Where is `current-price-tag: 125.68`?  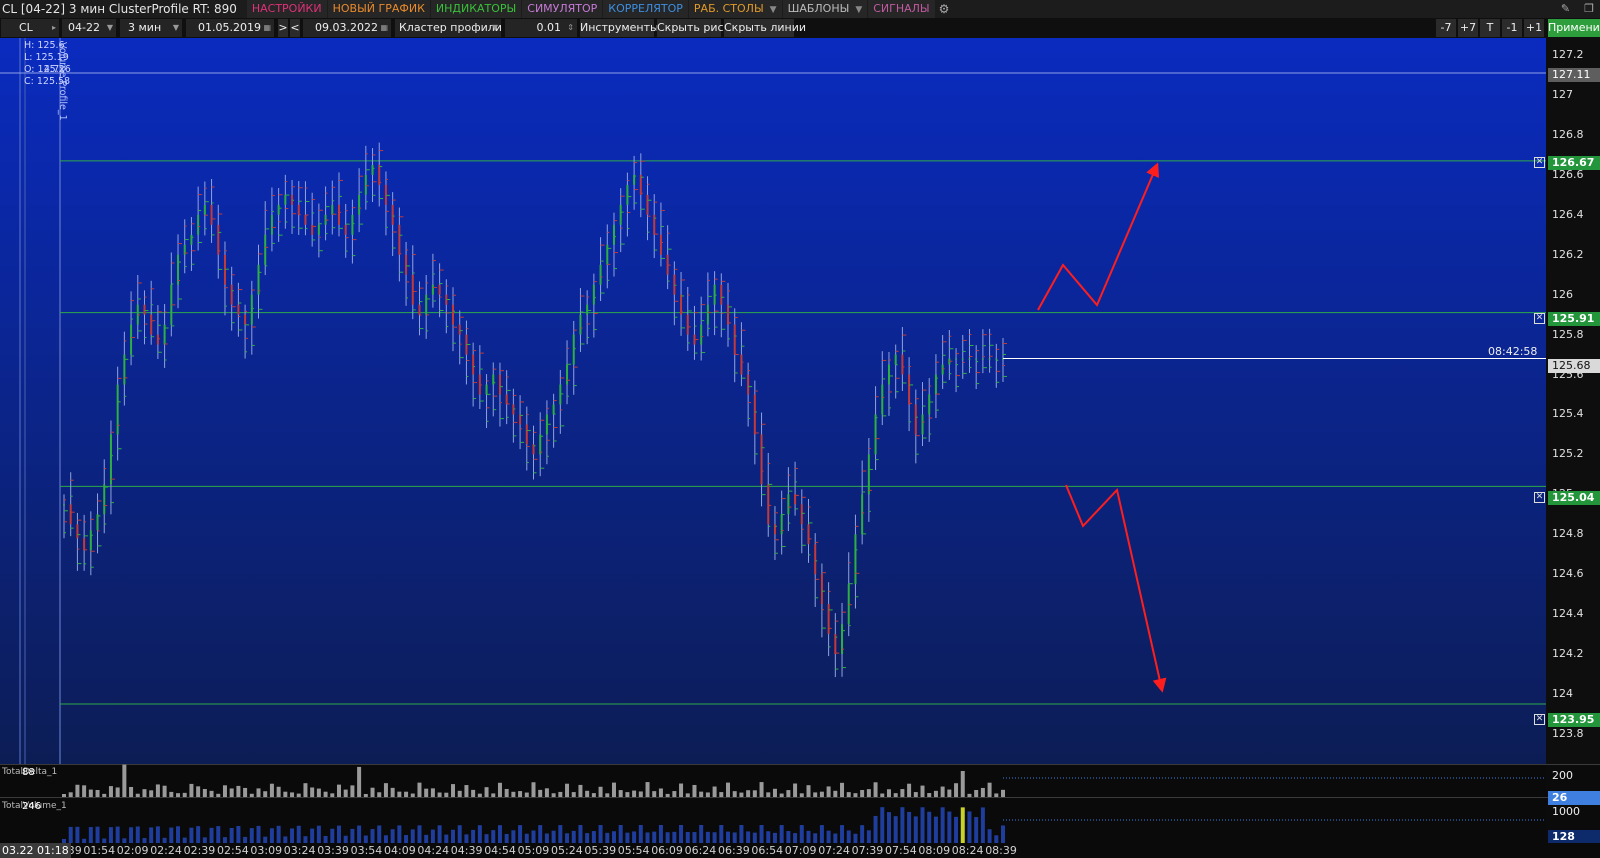
current-price-tag: 125.68 is located at coordinates (1574, 366).